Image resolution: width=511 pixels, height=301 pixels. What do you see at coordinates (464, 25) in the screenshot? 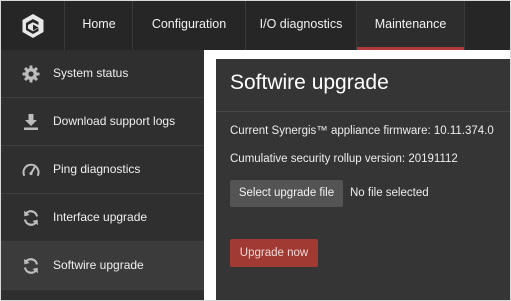
I see `nav-divider` at bounding box center [464, 25].